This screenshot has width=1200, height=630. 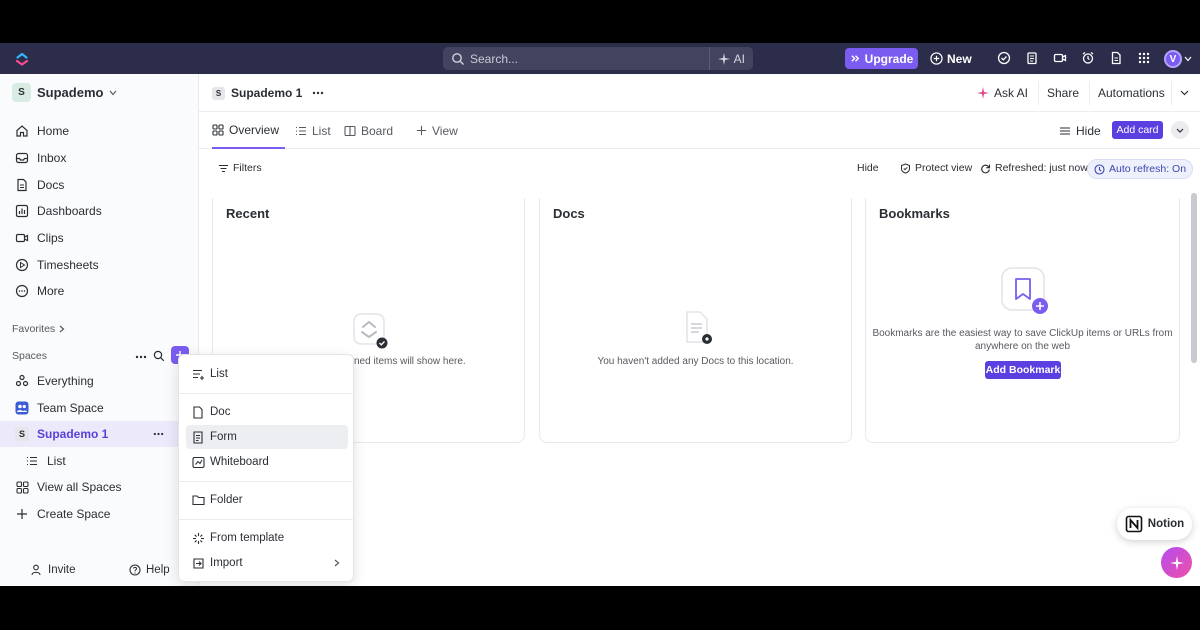 What do you see at coordinates (267, 437) in the screenshot?
I see `menu-item-form: Form` at bounding box center [267, 437].